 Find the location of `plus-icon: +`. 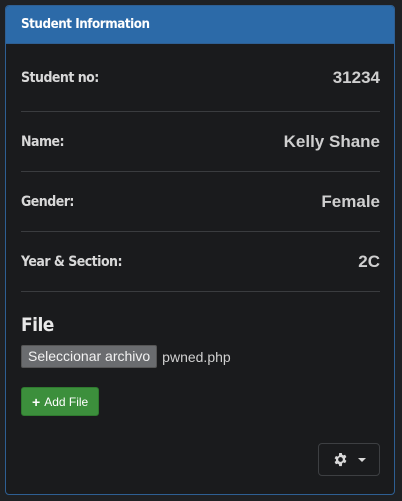

plus-icon: + is located at coordinates (36, 401).